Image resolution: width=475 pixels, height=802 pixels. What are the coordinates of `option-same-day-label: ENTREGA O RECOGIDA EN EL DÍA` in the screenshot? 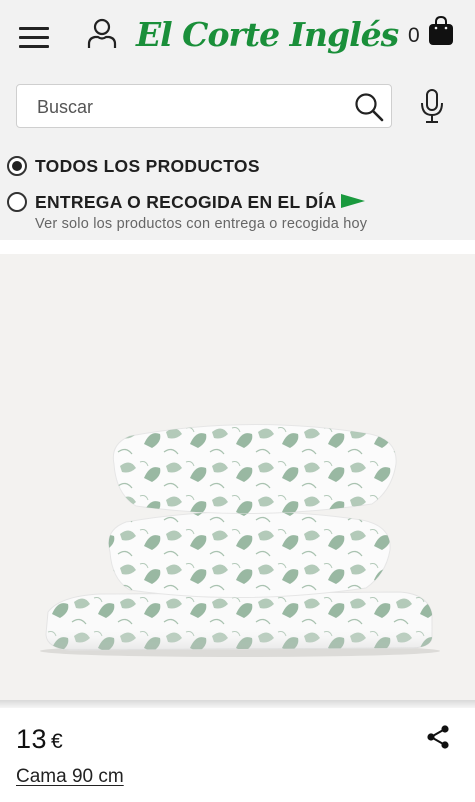 It's located at (186, 202).